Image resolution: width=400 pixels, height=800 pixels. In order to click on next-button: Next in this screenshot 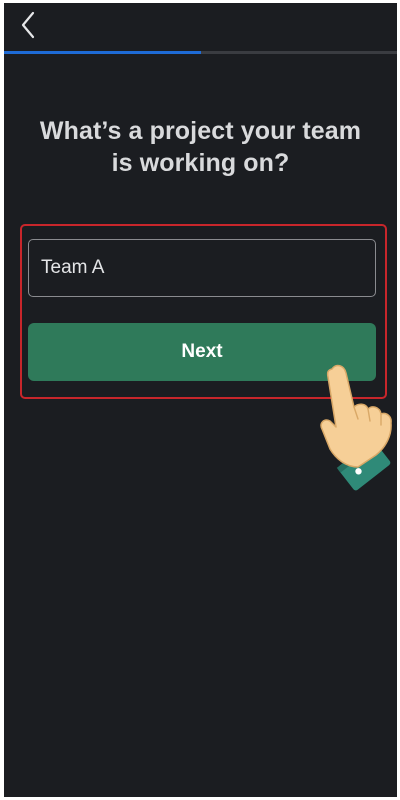, I will do `click(202, 352)`.